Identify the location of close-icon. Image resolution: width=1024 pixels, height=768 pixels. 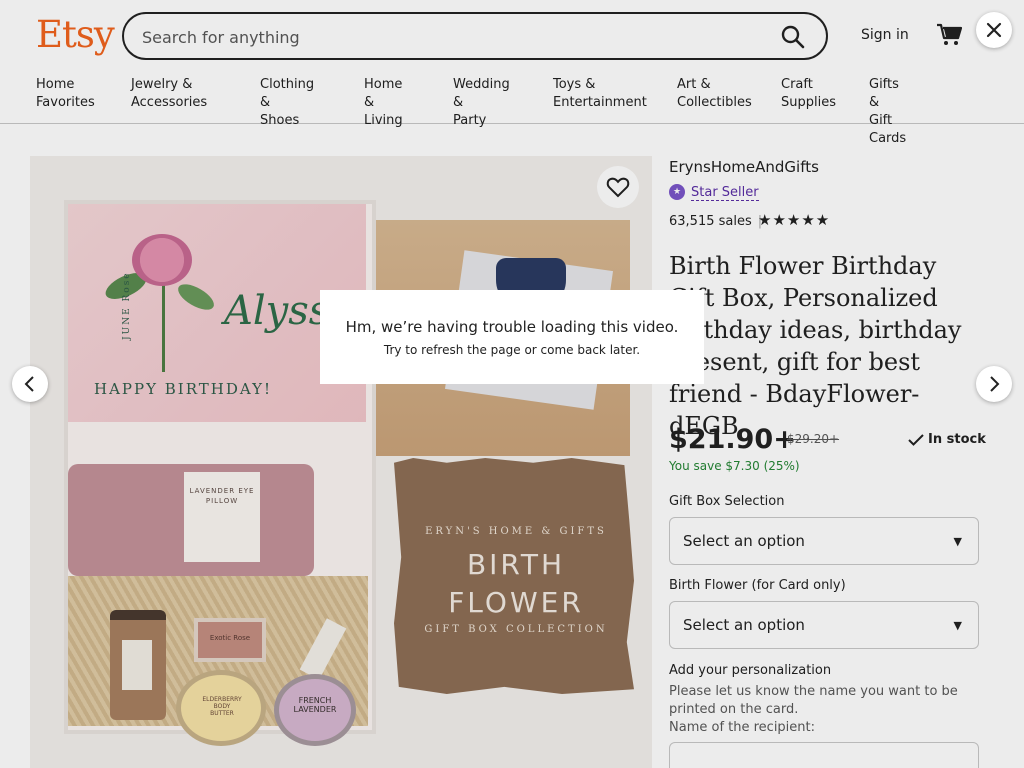
(994, 30).